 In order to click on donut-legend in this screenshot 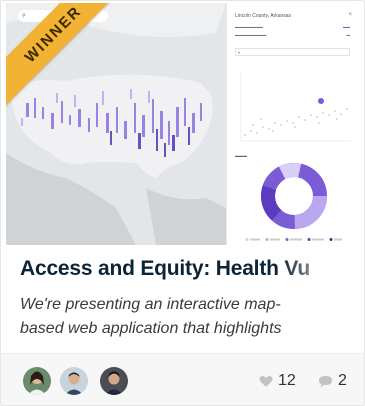, I will do `click(293, 239)`.